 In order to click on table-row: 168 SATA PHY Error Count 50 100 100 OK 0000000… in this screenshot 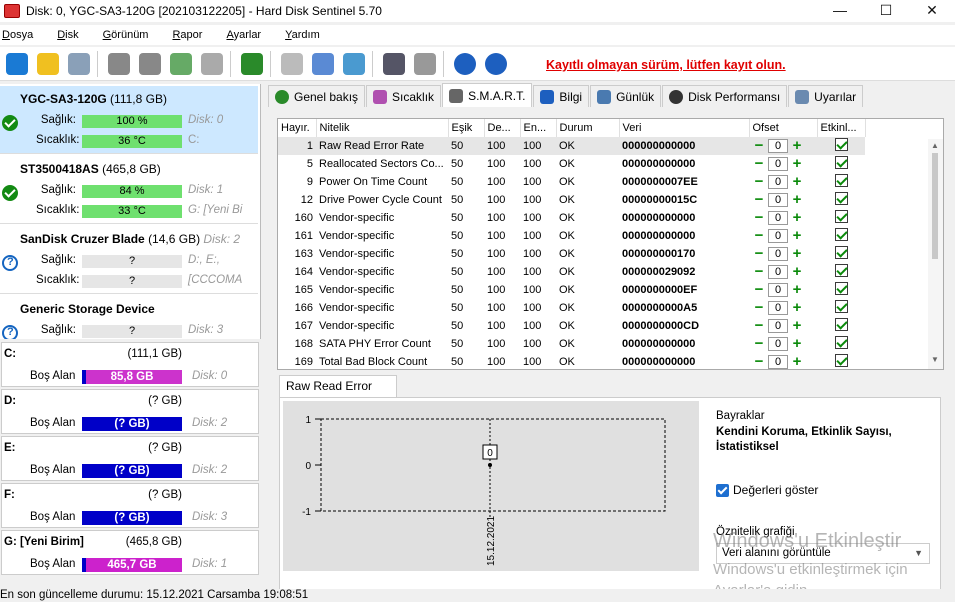, I will do `click(571, 344)`.